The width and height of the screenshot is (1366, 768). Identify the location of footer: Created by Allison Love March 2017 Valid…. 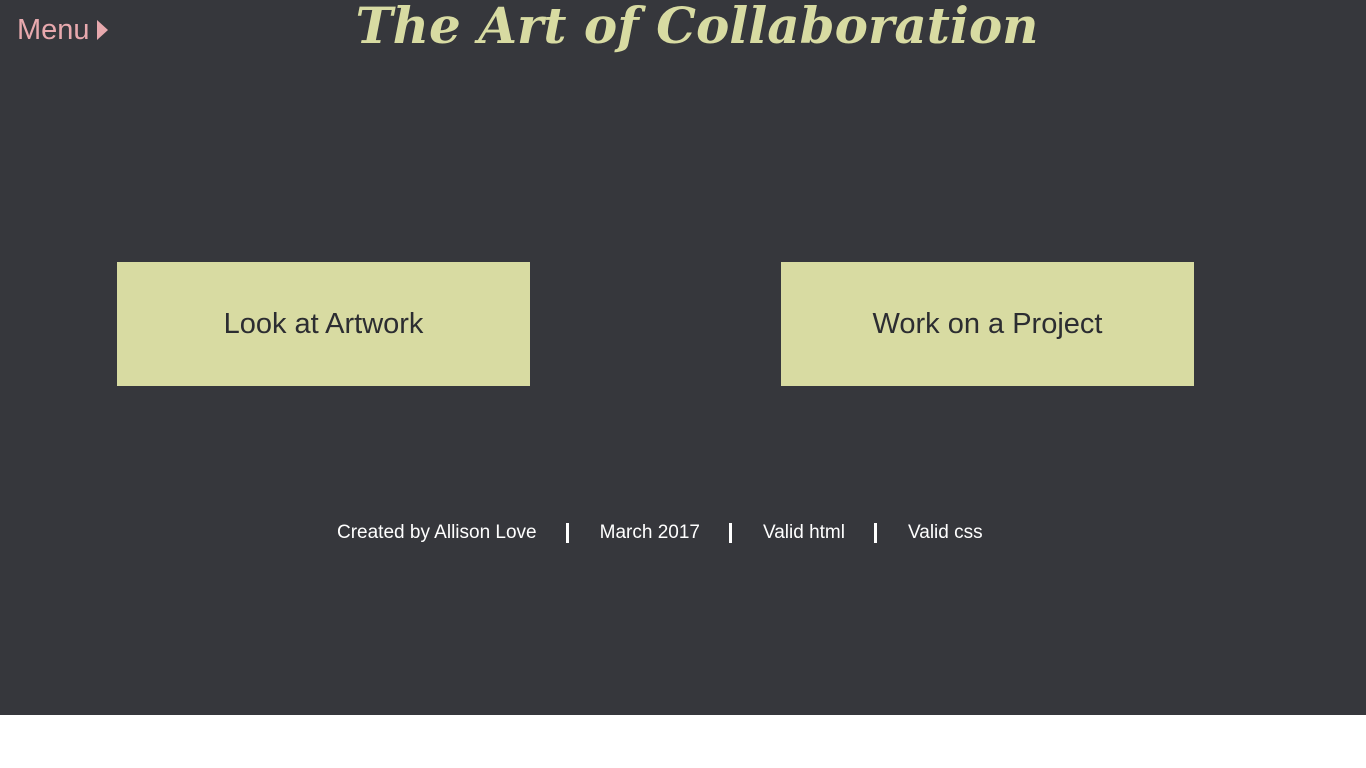
(660, 533).